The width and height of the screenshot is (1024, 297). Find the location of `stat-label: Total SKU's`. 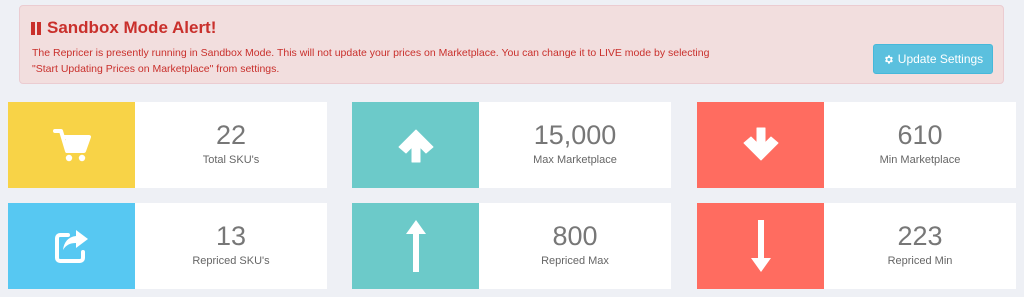

stat-label: Total SKU's is located at coordinates (231, 160).